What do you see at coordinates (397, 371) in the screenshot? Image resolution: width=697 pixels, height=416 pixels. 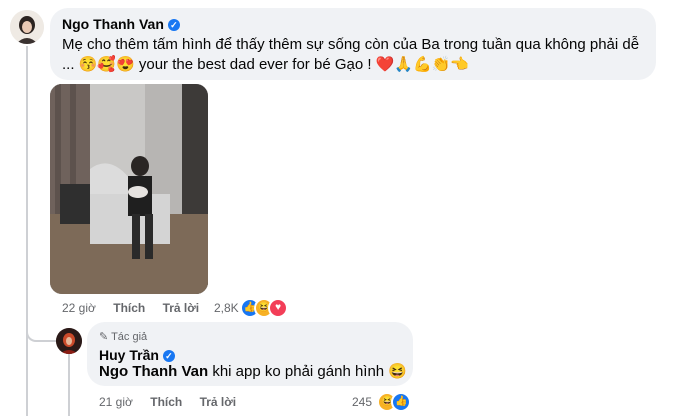 I see `emoji: 😆` at bounding box center [397, 371].